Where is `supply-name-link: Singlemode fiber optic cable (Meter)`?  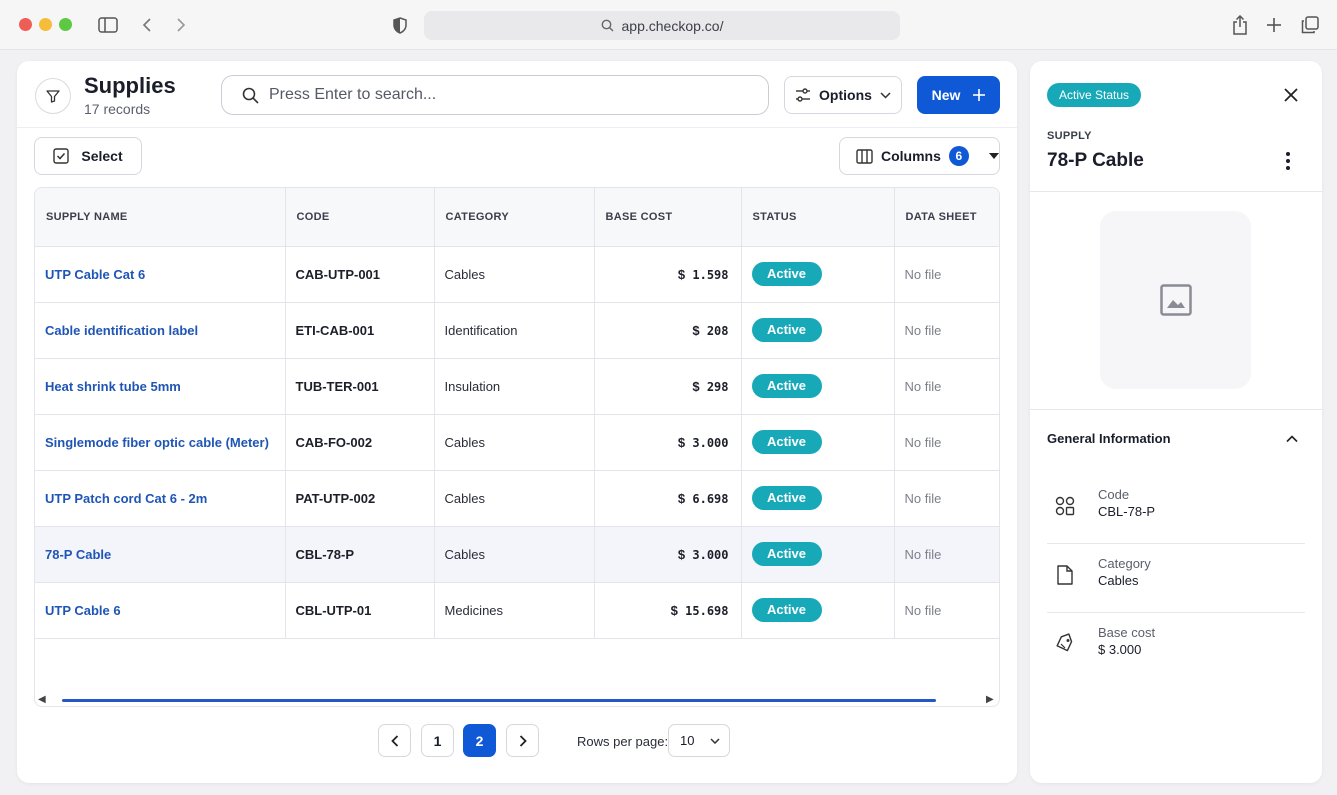
supply-name-link: Singlemode fiber optic cable (Meter) is located at coordinates (160, 442).